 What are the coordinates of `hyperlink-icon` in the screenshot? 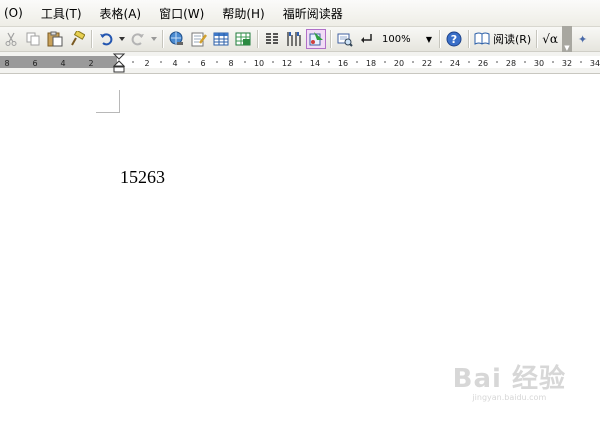 It's located at (177, 39).